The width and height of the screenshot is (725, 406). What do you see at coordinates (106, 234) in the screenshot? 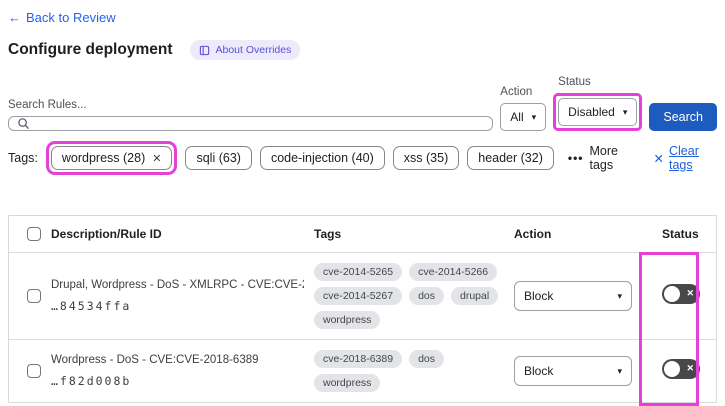
I see `column-header-description: Description/Rule ID` at bounding box center [106, 234].